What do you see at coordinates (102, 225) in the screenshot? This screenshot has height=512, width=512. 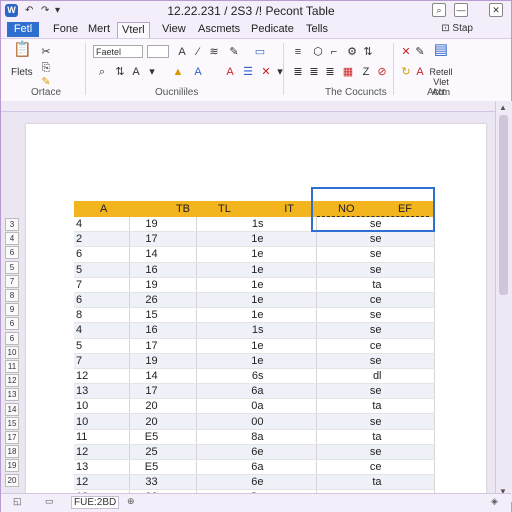 I see `cell-a: 4` at bounding box center [102, 225].